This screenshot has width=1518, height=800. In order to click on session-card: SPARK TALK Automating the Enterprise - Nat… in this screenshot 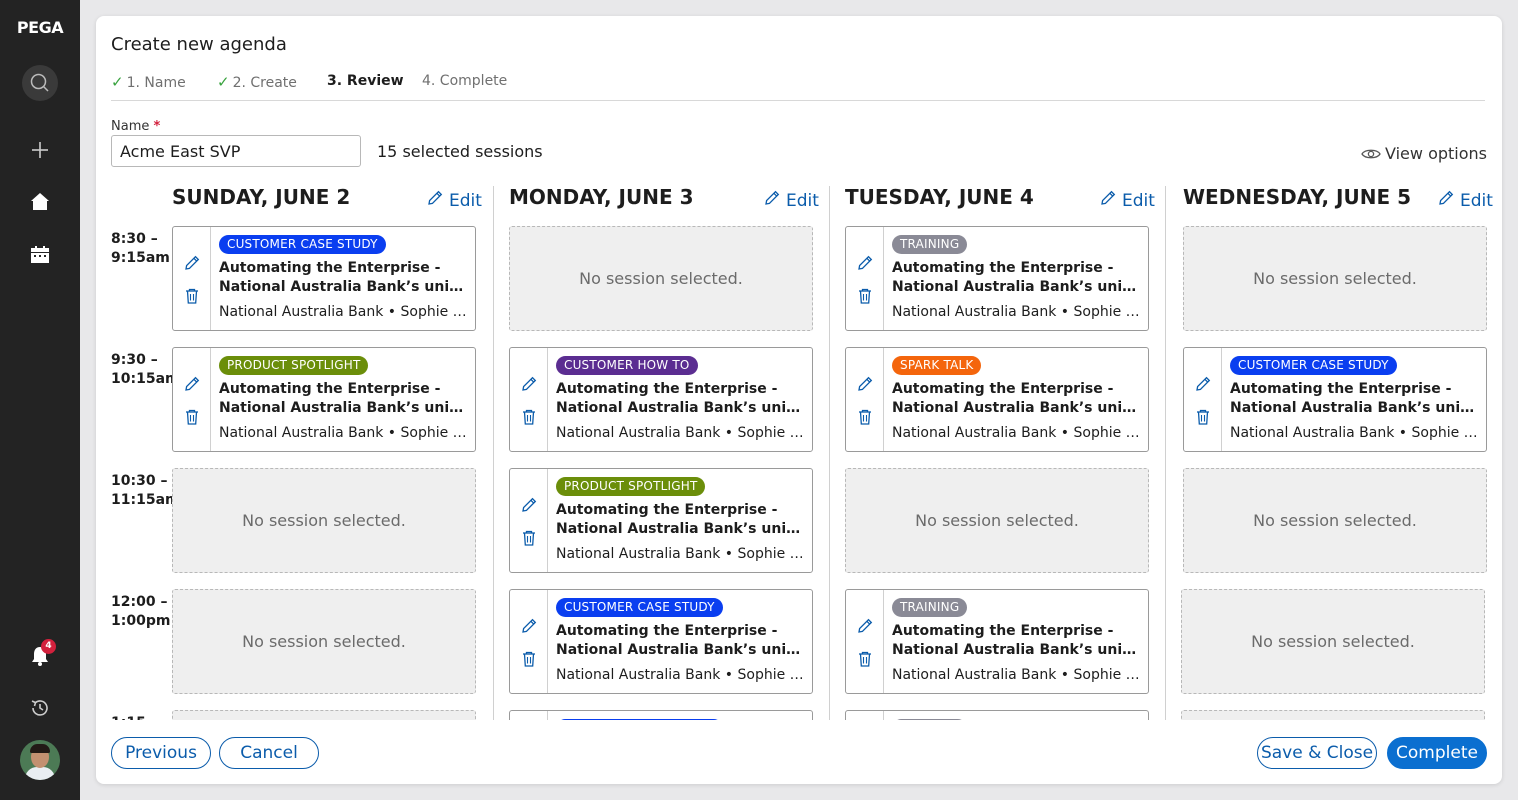, I will do `click(997, 399)`.